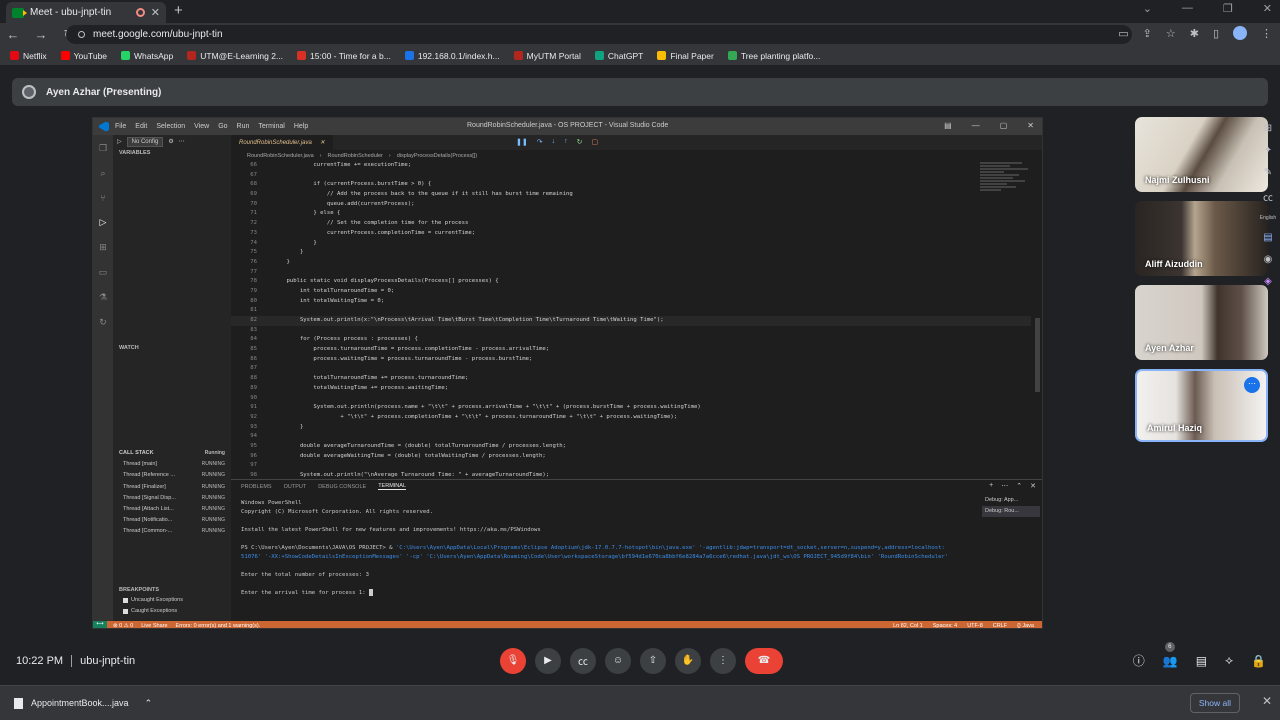 Image resolution: width=1280 pixels, height=720 pixels. Describe the element at coordinates (1266, 33) in the screenshot. I see `browser-menu-icon: ⋮` at that location.